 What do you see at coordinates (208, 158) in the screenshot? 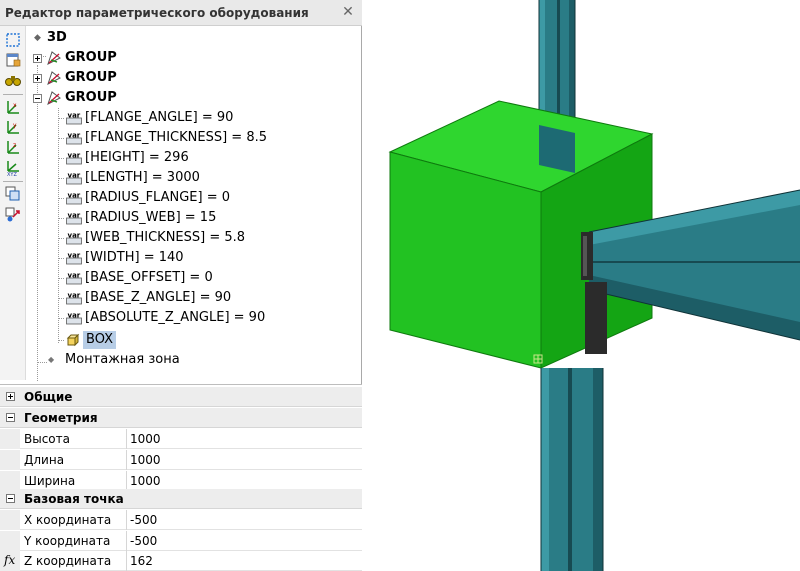
I see `tree-param-item: var [HEIGHT] = 296` at bounding box center [208, 158].